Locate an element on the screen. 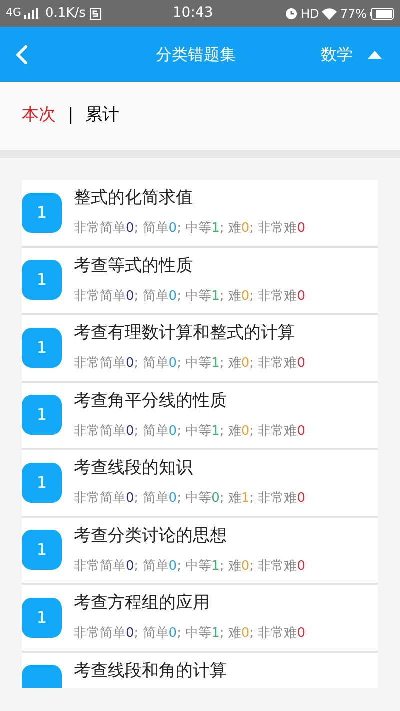 This screenshot has width=400, height=711. speed-label: 0.1K/s is located at coordinates (66, 13).